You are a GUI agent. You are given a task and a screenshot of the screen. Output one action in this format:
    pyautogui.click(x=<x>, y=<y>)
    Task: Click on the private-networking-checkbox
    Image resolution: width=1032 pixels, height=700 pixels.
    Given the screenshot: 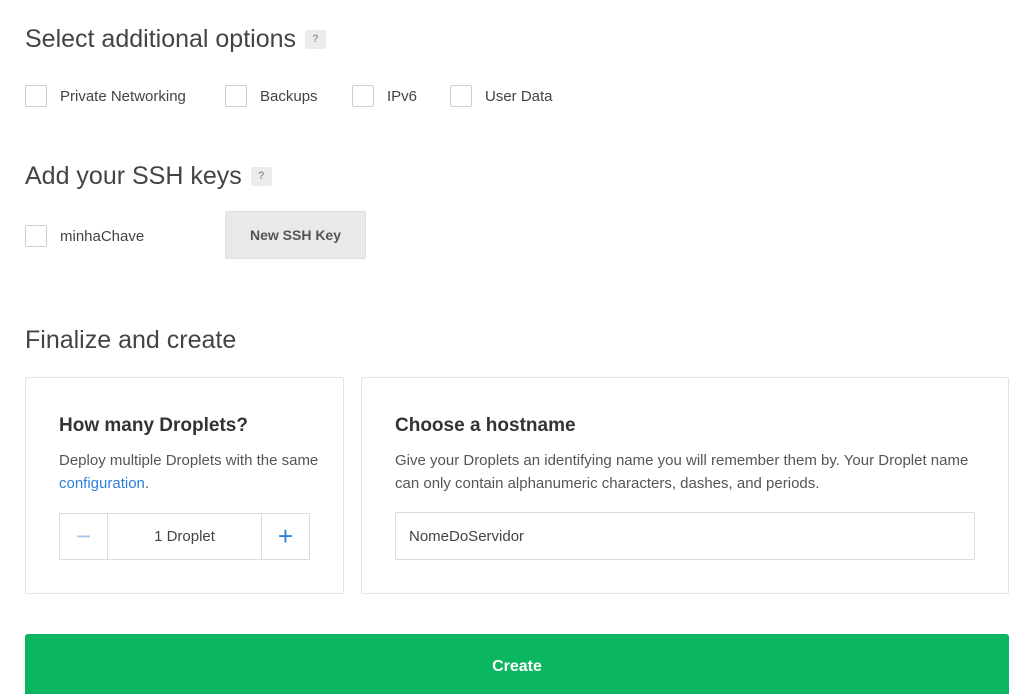 What is the action you would take?
    pyautogui.click(x=36, y=96)
    